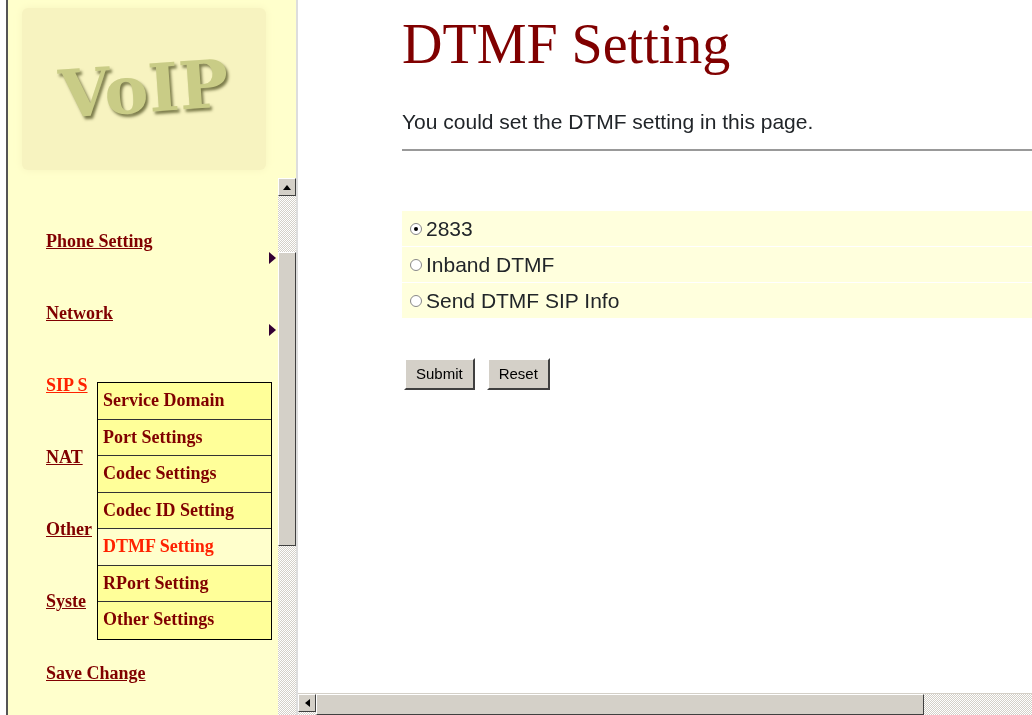  Describe the element at coordinates (66, 601) in the screenshot. I see `menu-item: Syste` at that location.